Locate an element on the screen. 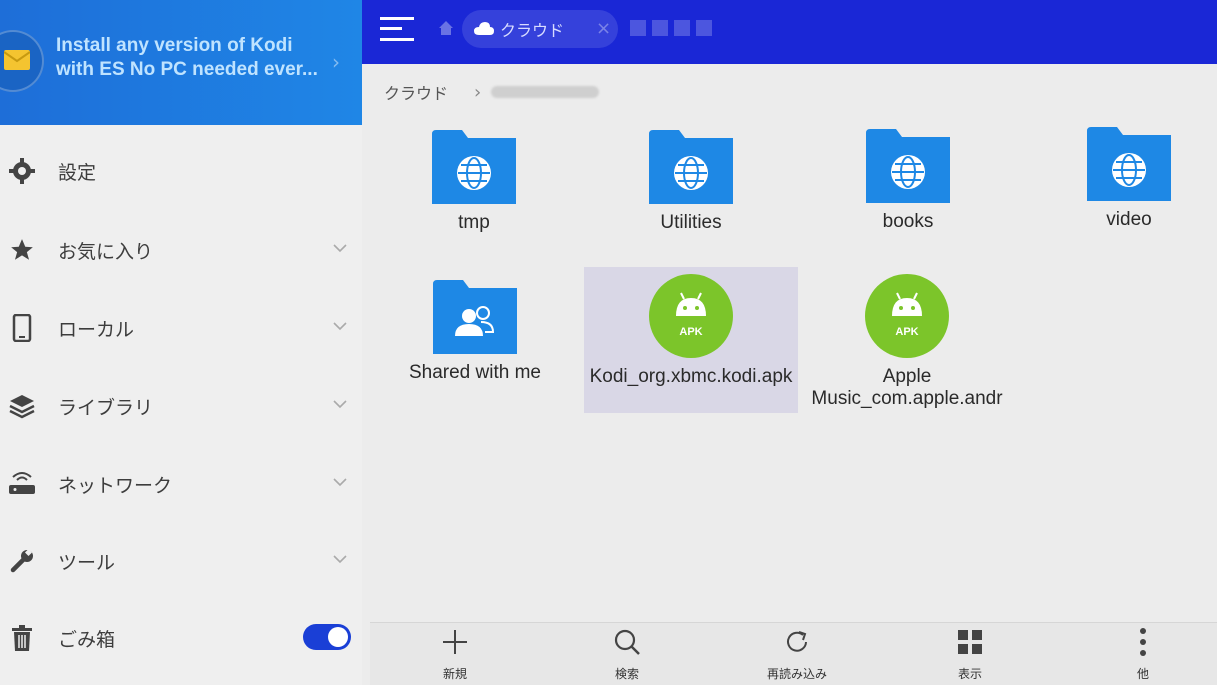 This screenshot has height=685, width=1217. more-button: 他 is located at coordinates (1143, 654).